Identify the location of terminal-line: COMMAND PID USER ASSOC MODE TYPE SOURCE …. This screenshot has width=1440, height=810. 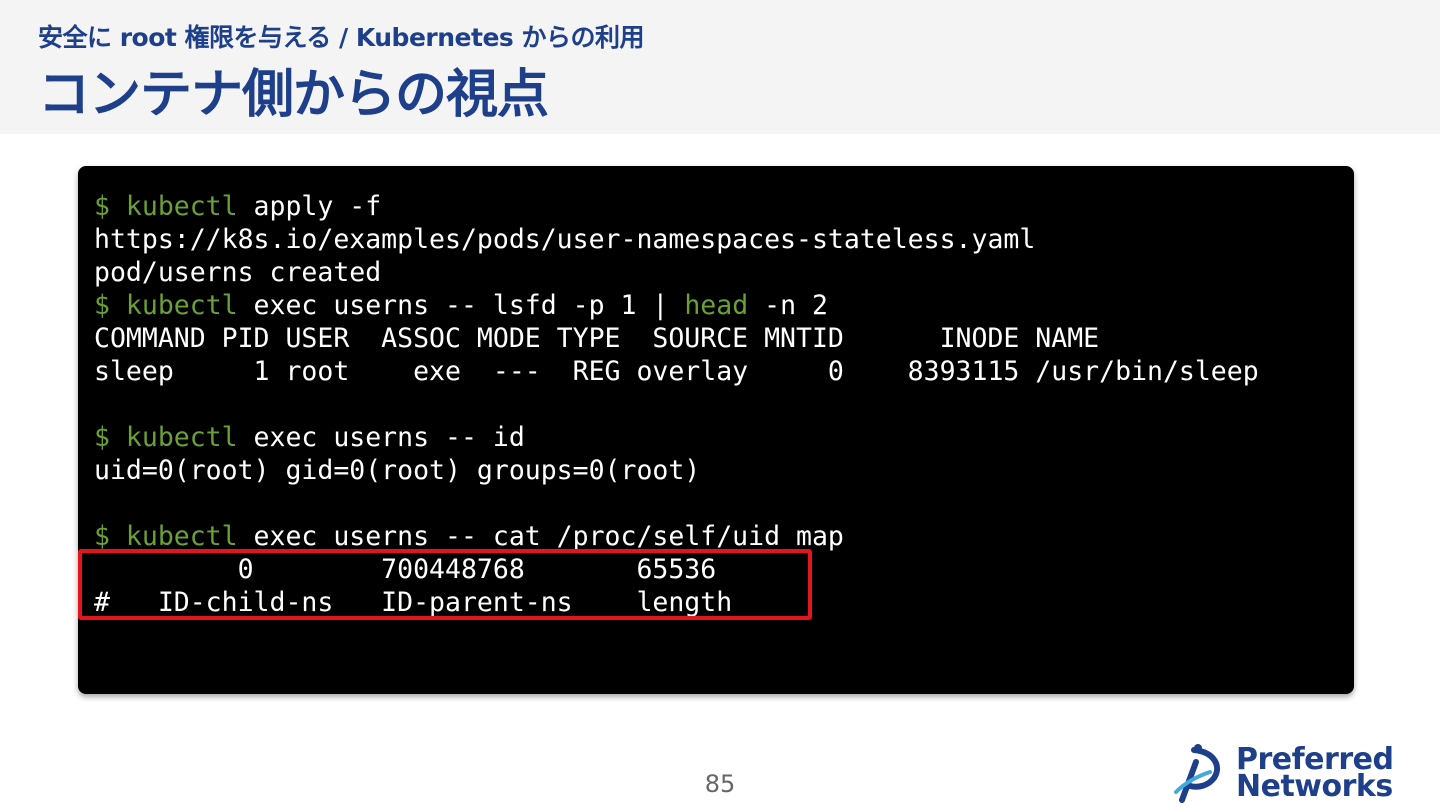
(676, 338).